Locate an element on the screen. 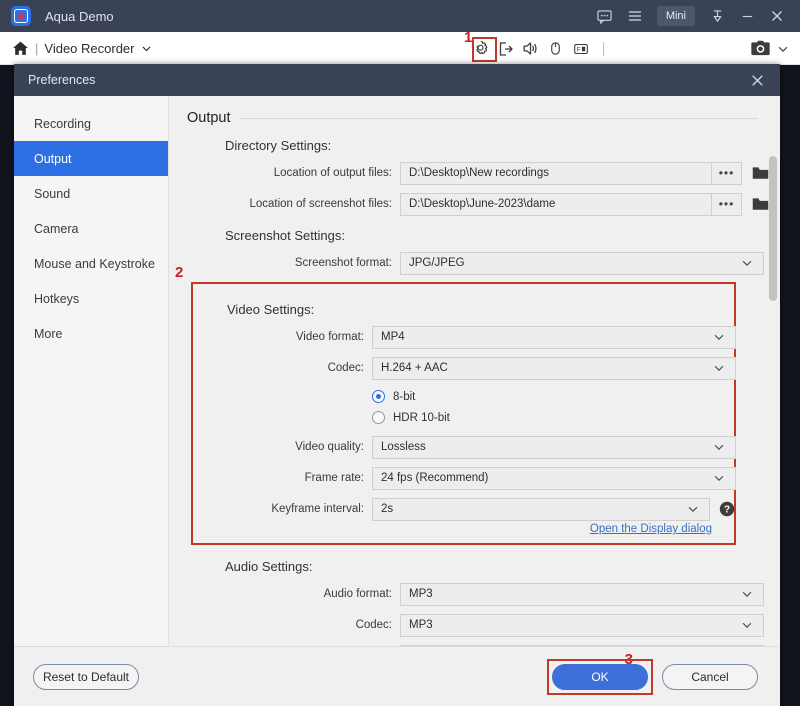 The image size is (800, 706). camera-icon is located at coordinates (760, 48).